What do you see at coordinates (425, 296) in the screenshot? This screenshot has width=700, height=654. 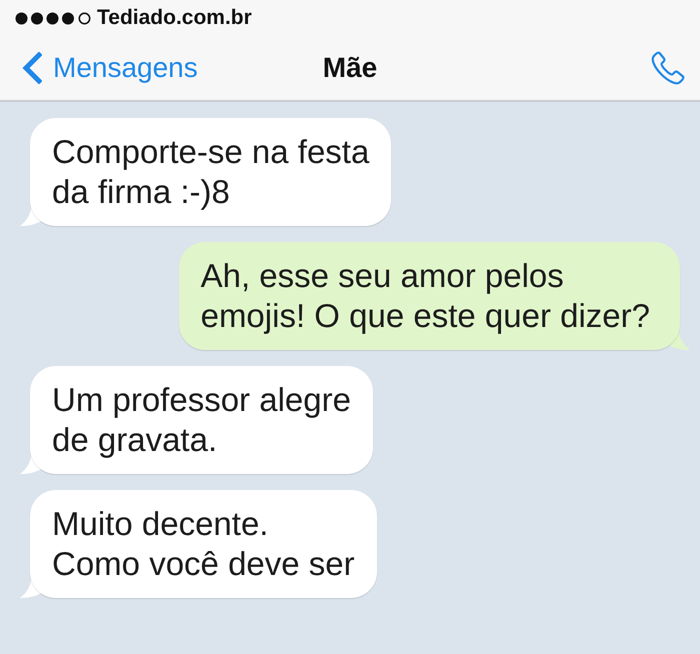 I see `message-text: Ah, esse seu amor pelos emojis! O que este quer dizer?` at bounding box center [425, 296].